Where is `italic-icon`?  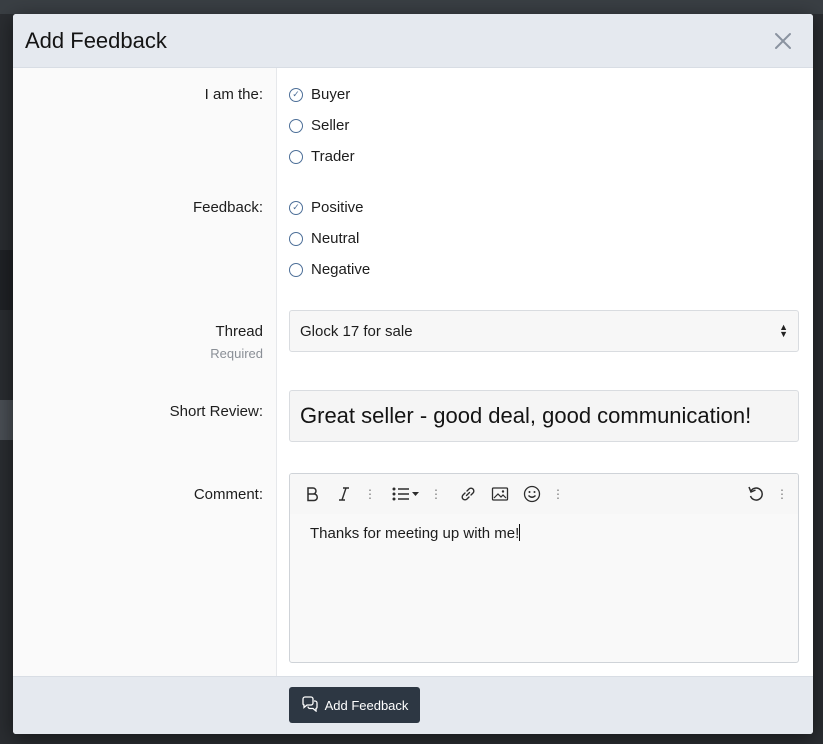
italic-icon is located at coordinates (344, 494).